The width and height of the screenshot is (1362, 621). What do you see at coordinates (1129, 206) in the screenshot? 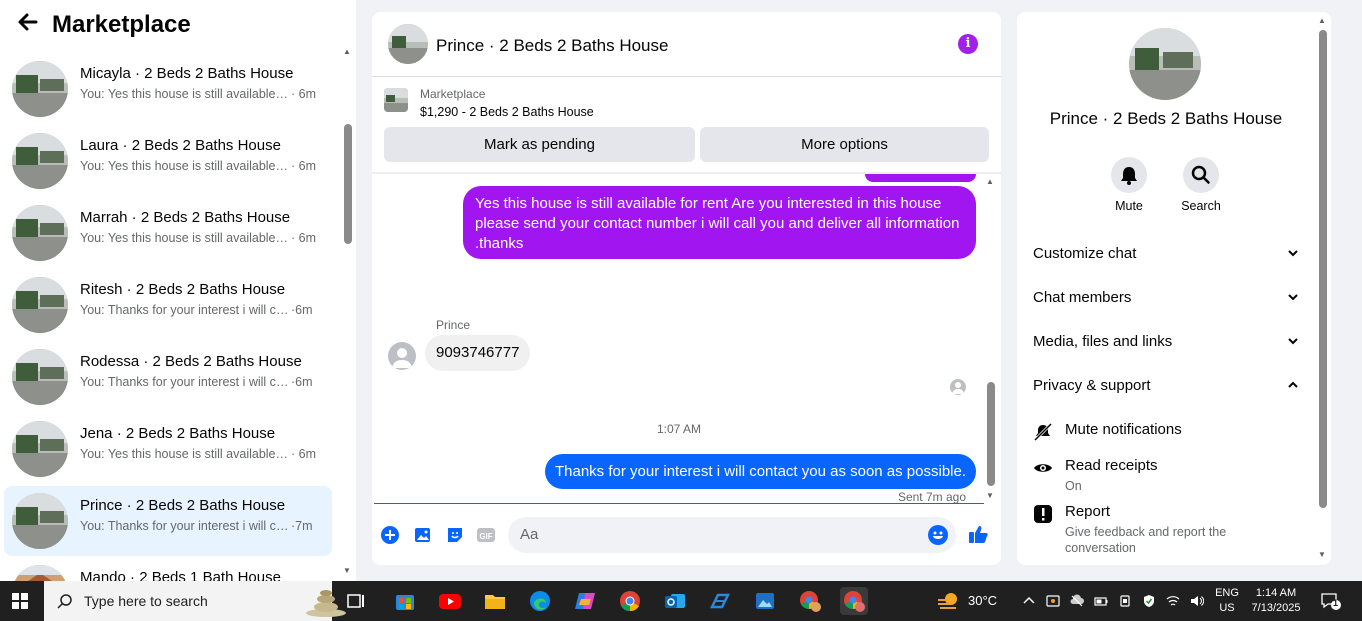
I see `mute-label: Mute` at bounding box center [1129, 206].